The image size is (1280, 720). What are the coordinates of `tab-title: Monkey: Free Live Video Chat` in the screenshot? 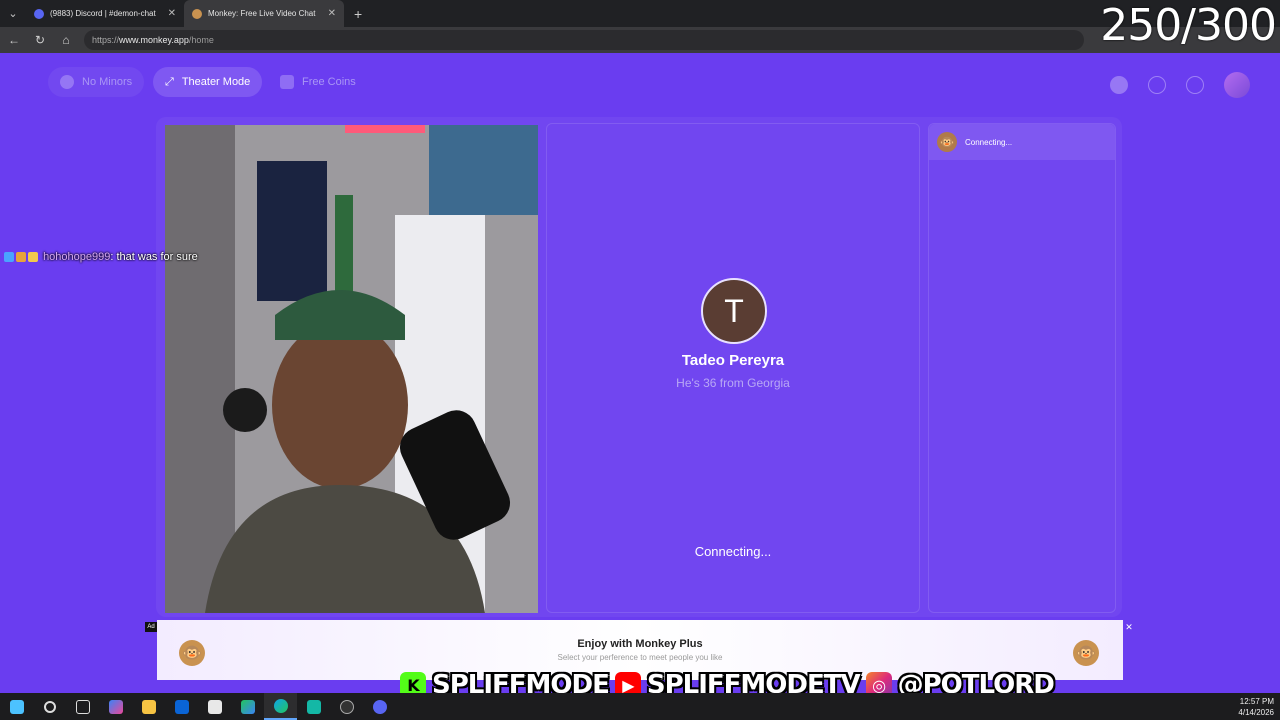 It's located at (262, 13).